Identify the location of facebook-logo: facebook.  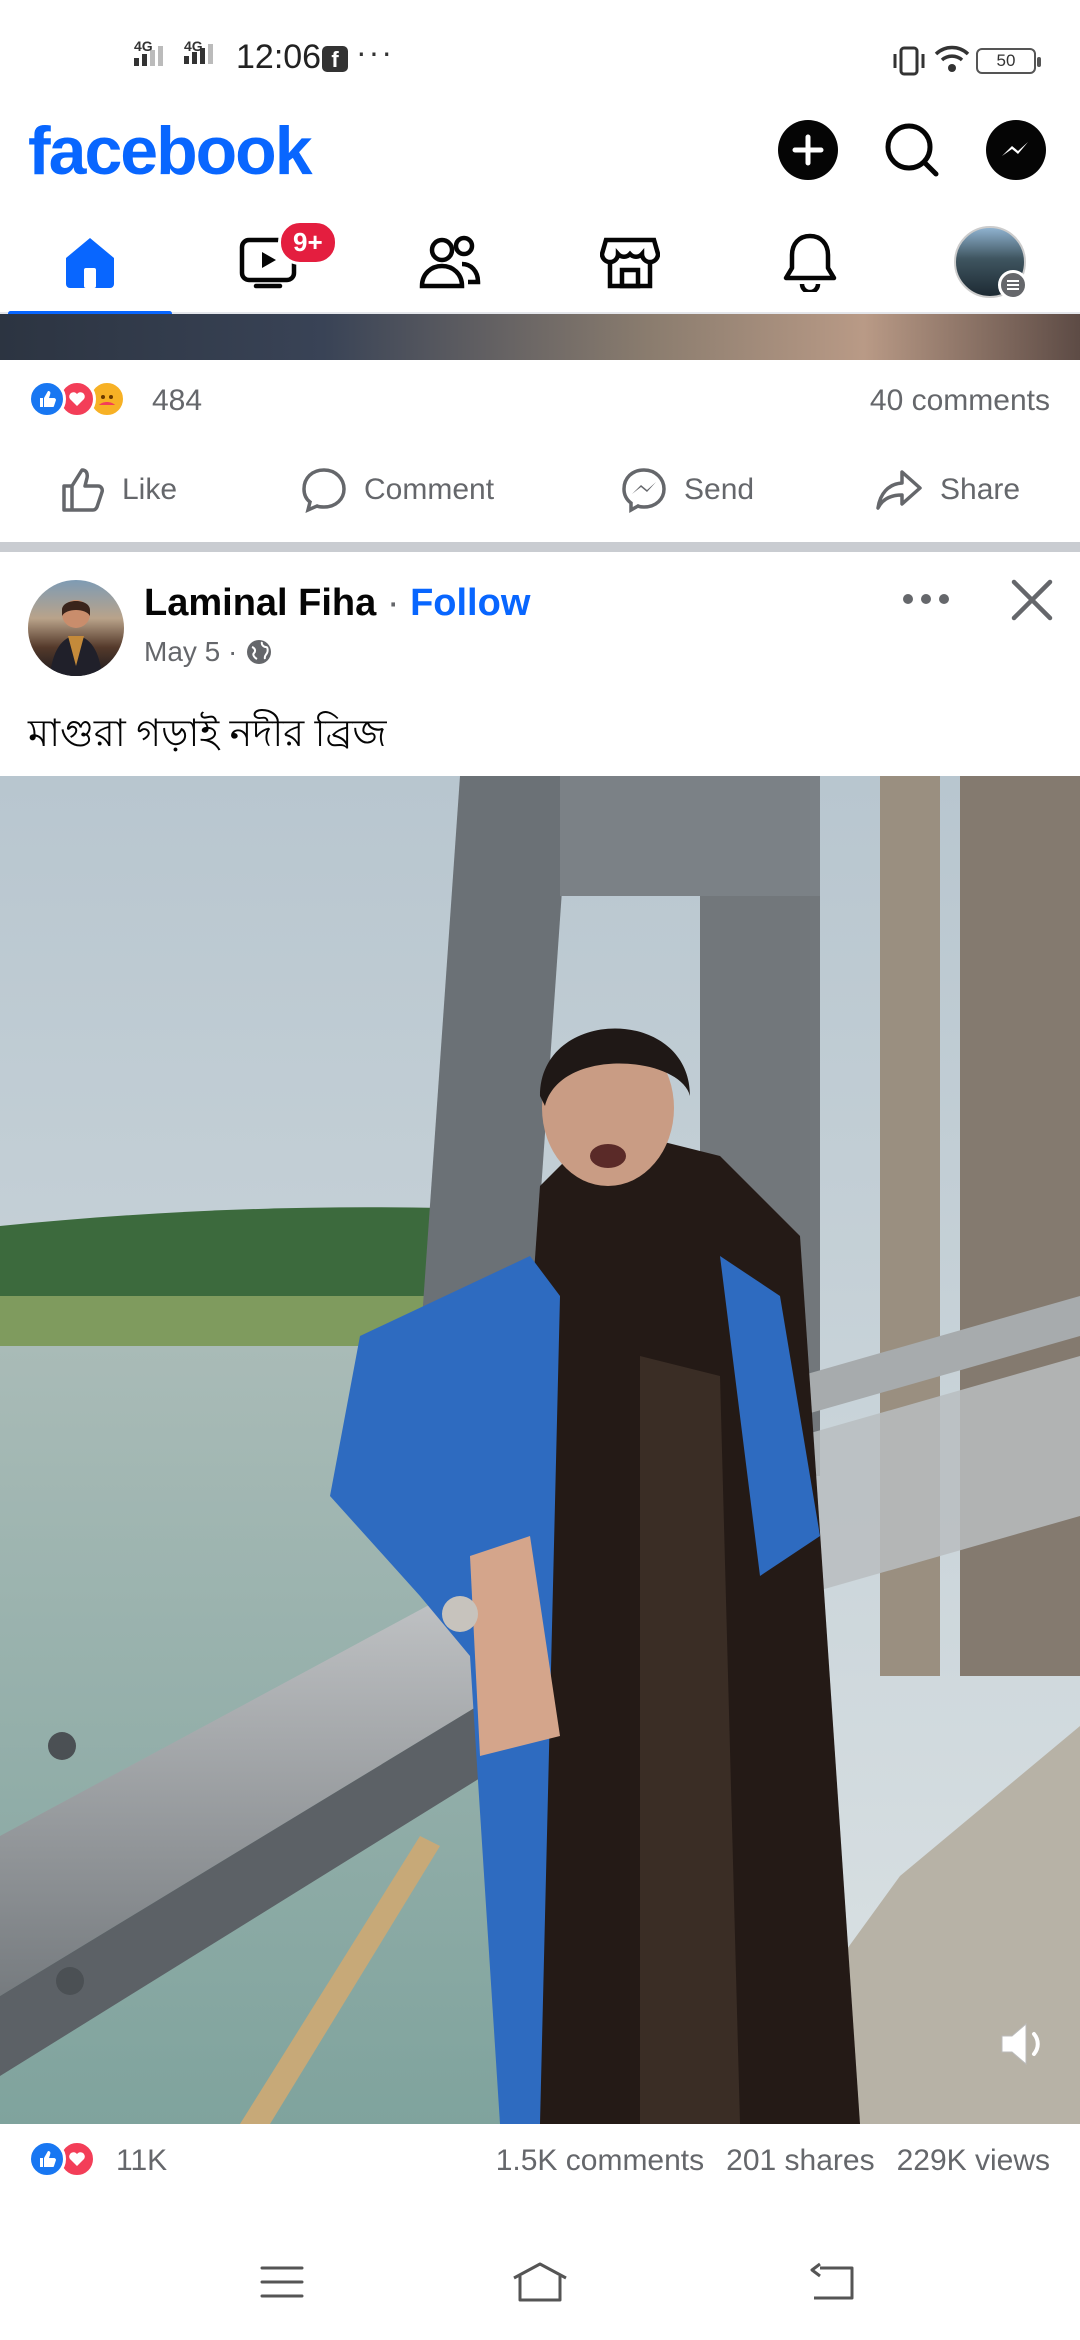
(170, 151).